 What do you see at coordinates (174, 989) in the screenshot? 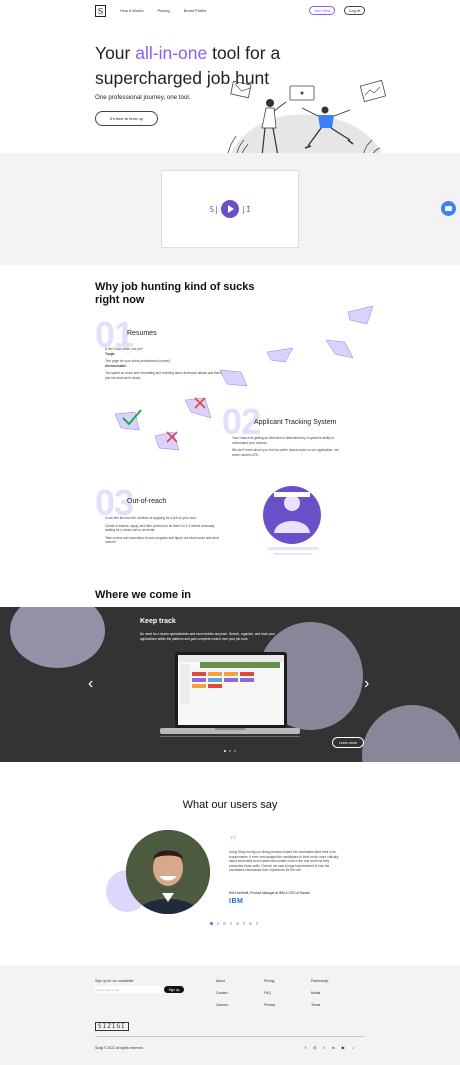
I see `newsletter-signup-button: Sign up` at bounding box center [174, 989].